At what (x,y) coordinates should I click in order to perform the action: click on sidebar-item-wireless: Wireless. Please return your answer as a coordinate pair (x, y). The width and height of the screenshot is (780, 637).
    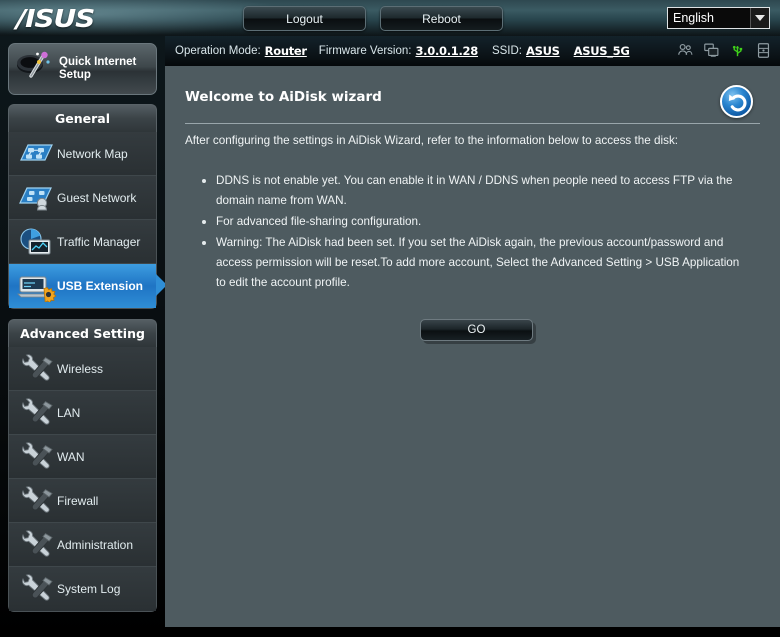
    Looking at the image, I should click on (82, 369).